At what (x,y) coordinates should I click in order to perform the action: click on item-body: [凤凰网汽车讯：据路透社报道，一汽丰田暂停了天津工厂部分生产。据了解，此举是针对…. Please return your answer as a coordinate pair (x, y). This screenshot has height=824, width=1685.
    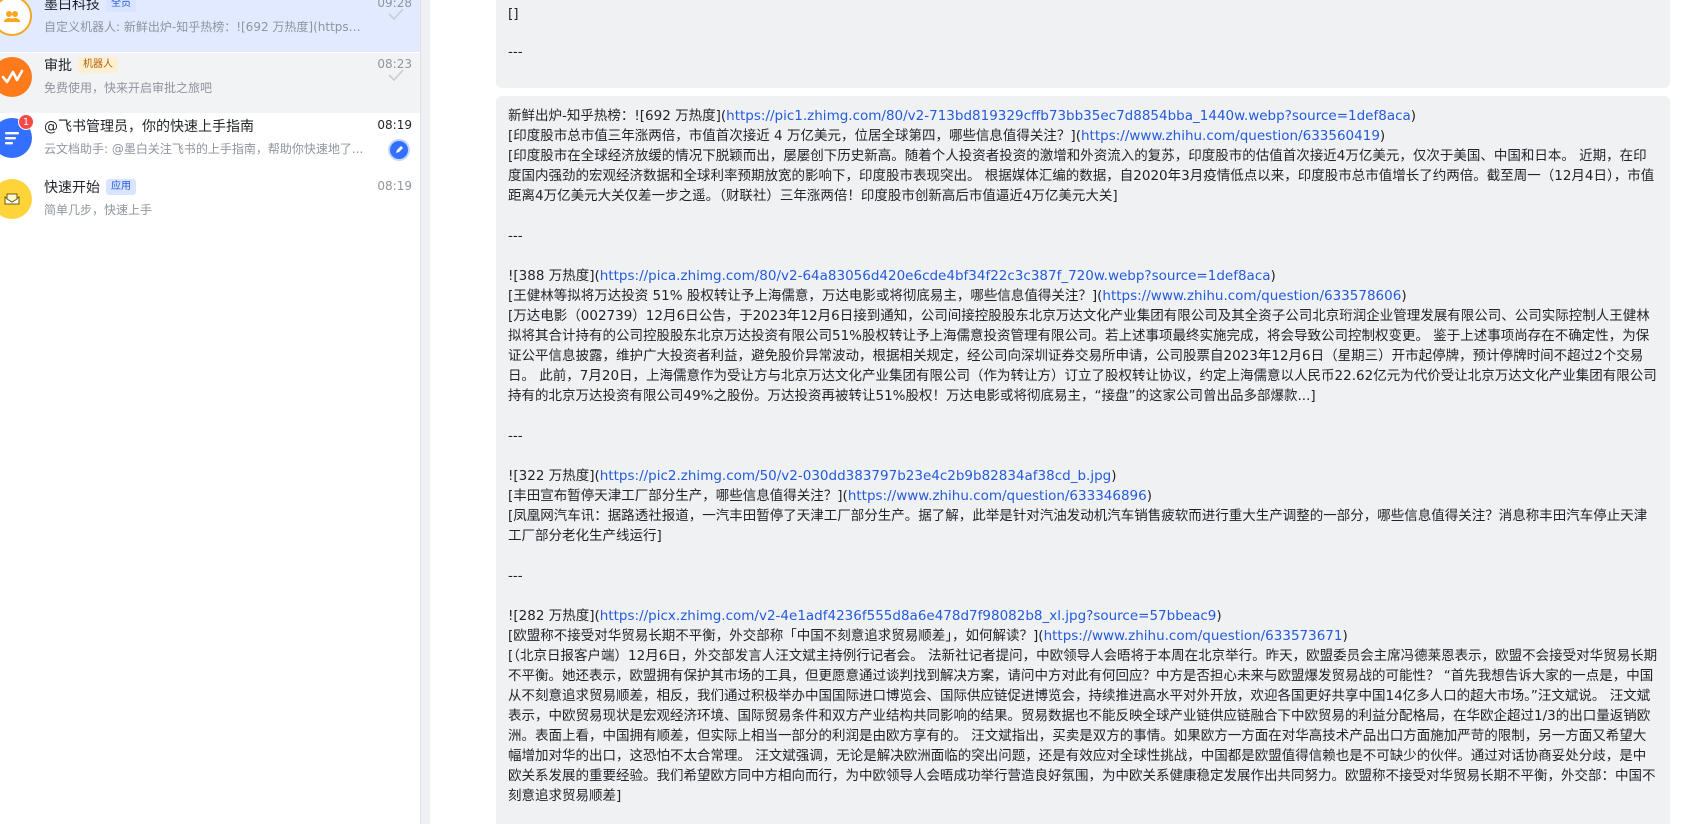
    Looking at the image, I should click on (1078, 526).